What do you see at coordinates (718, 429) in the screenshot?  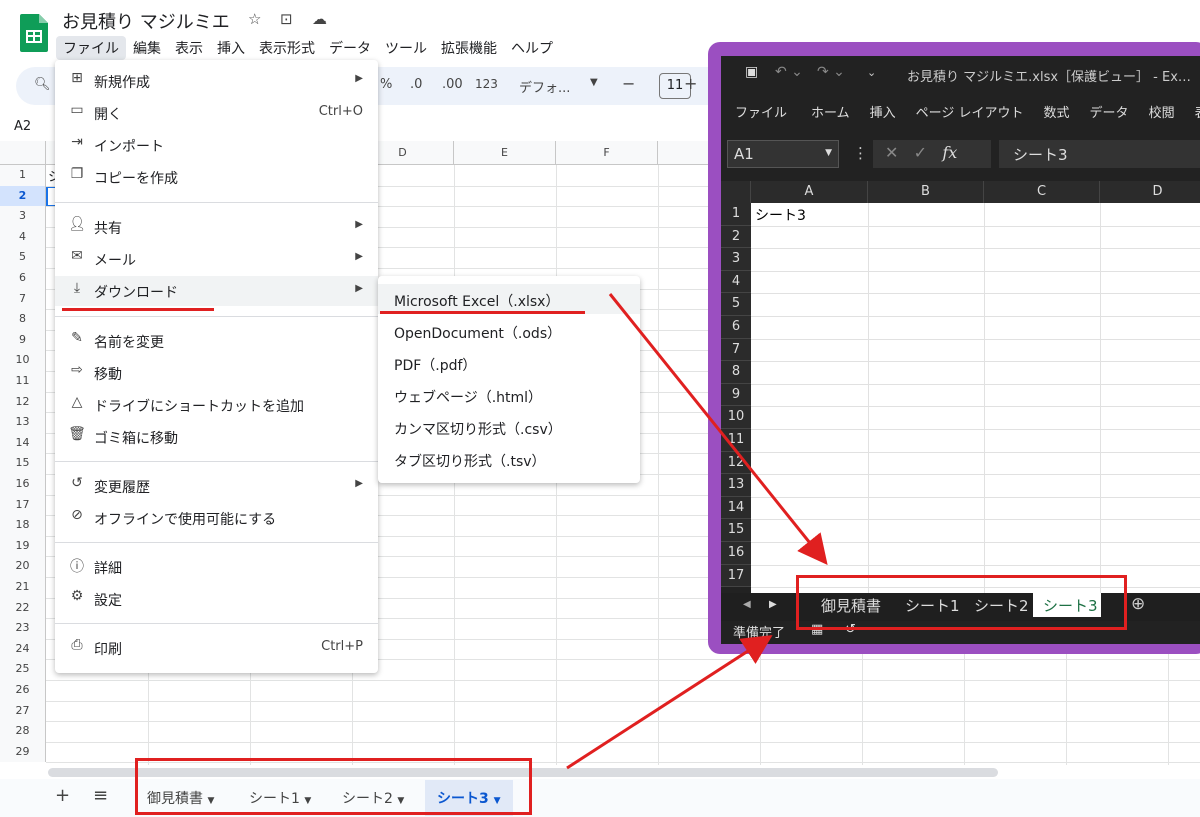 I see `arrow-to-excel-tabs` at bounding box center [718, 429].